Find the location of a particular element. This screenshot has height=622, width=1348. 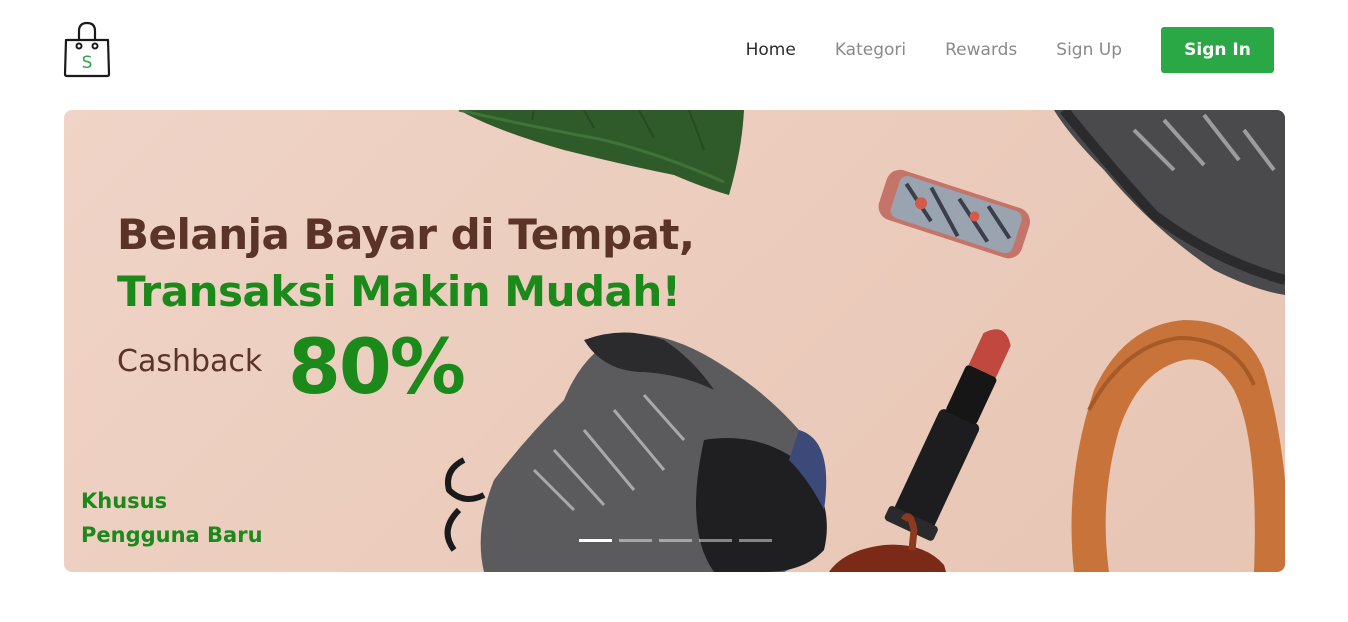

nav-kategori-link: Kategori is located at coordinates (870, 50).